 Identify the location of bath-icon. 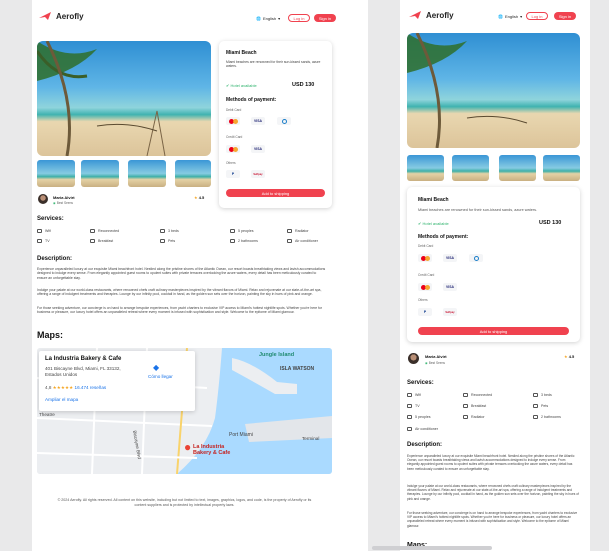
(232, 241).